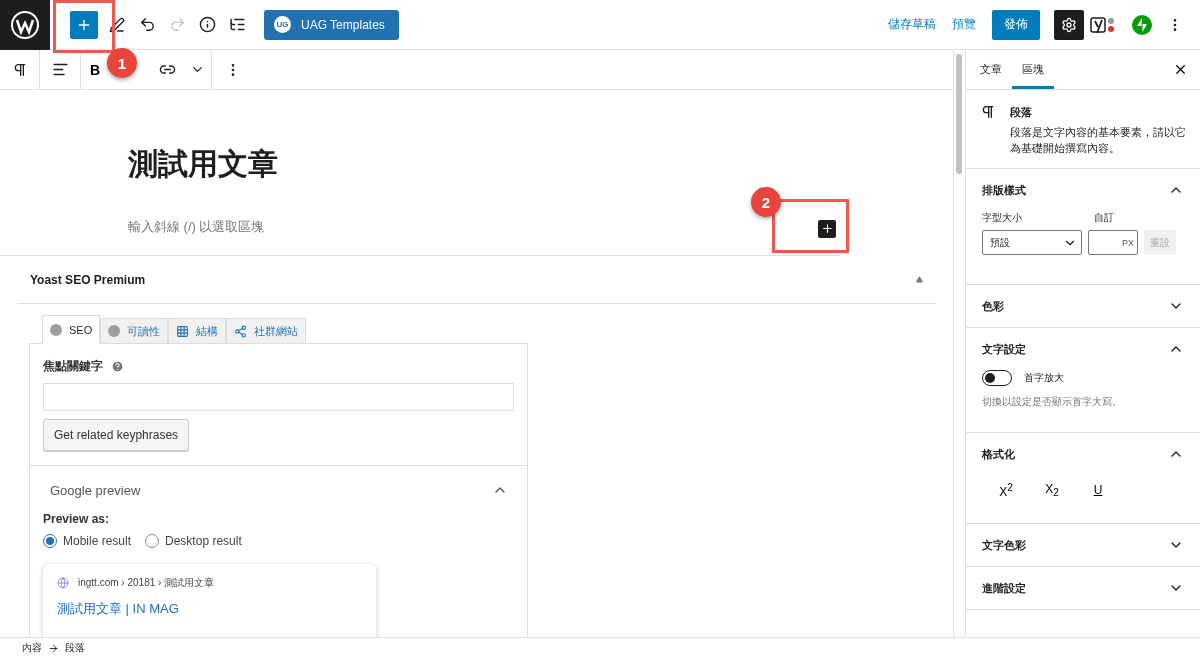  Describe the element at coordinates (1002, 218) in the screenshot. I see `field-label: 字型大小` at that location.